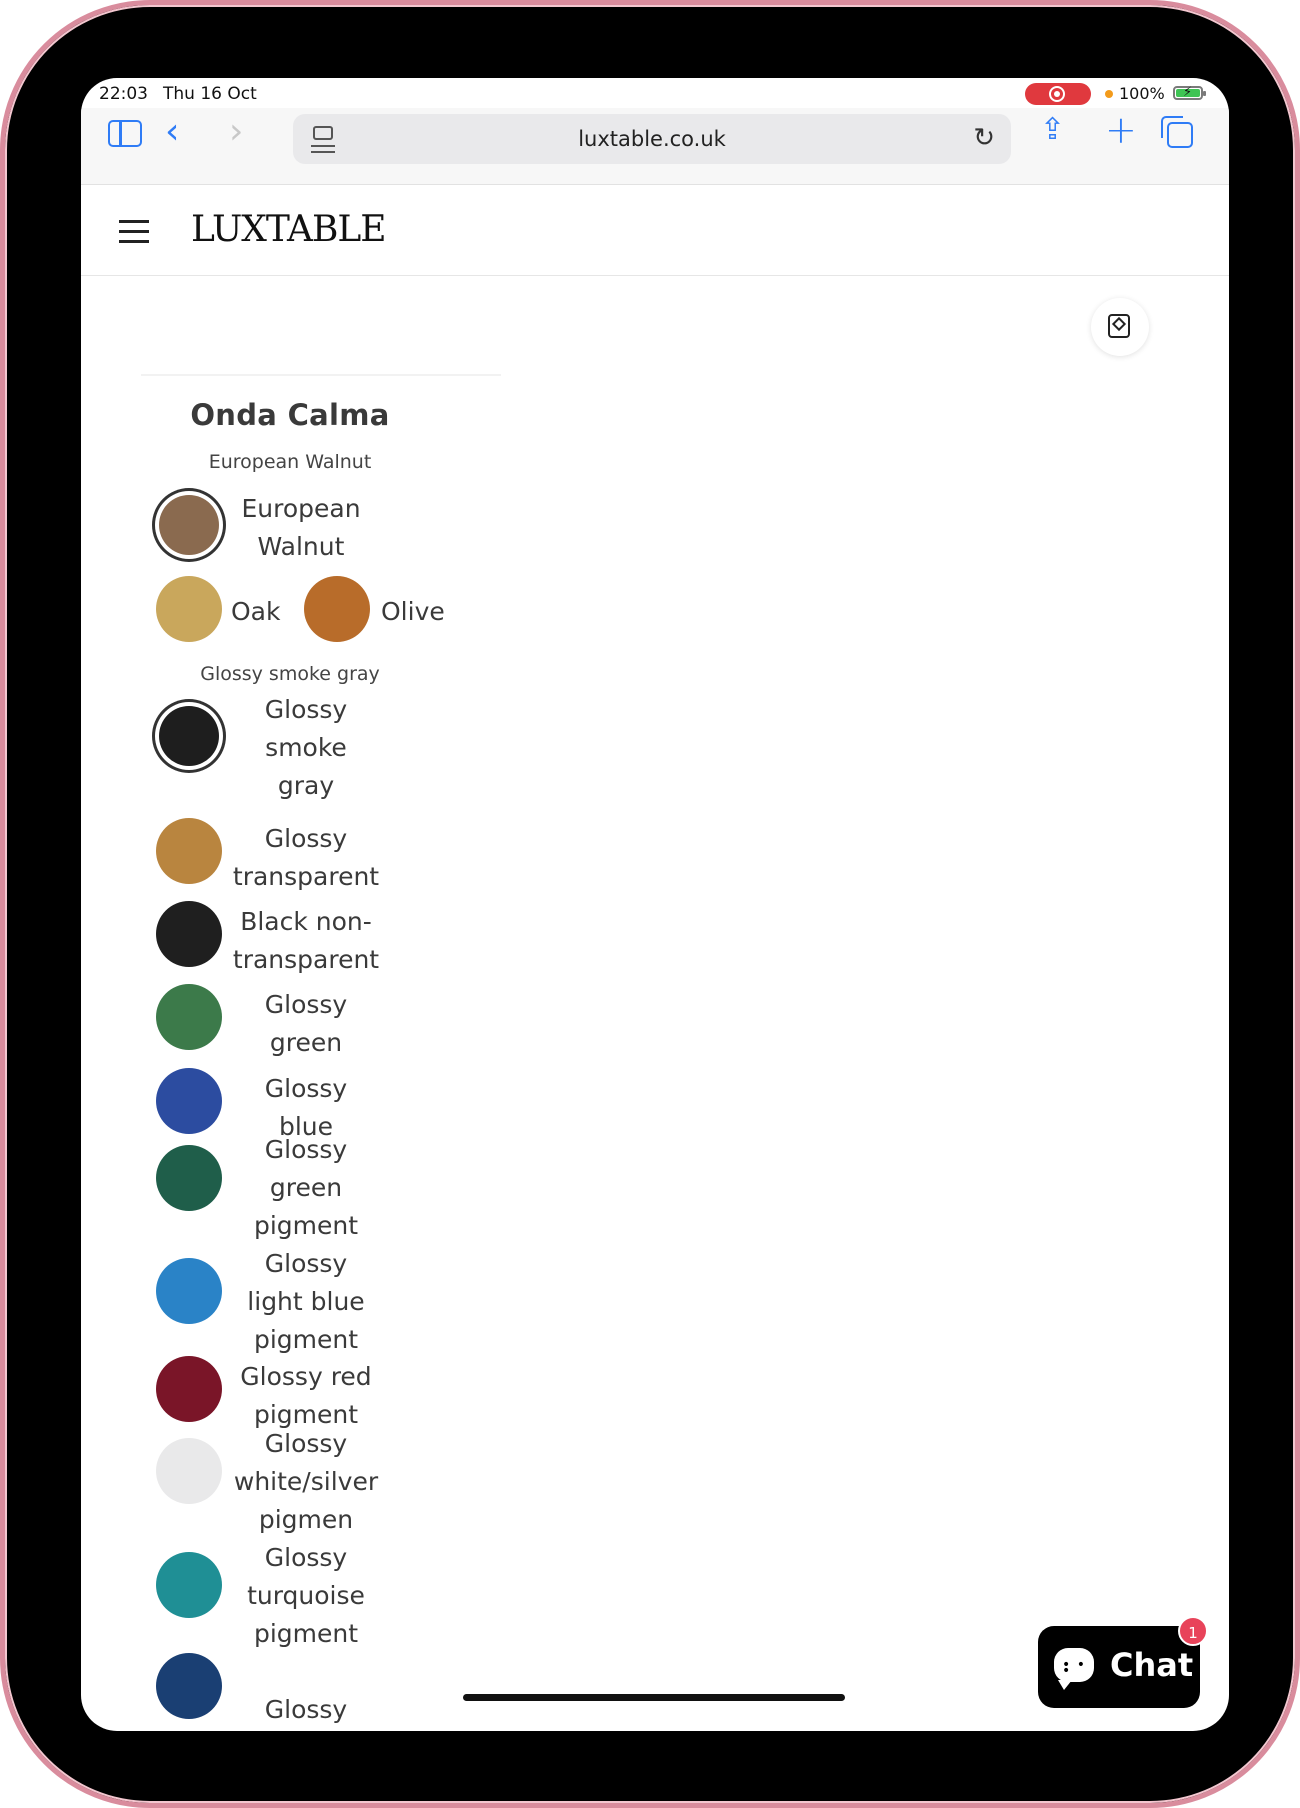  What do you see at coordinates (306, 1481) in the screenshot?
I see `finish-option-label: Glossy white/silver pigmen` at bounding box center [306, 1481].